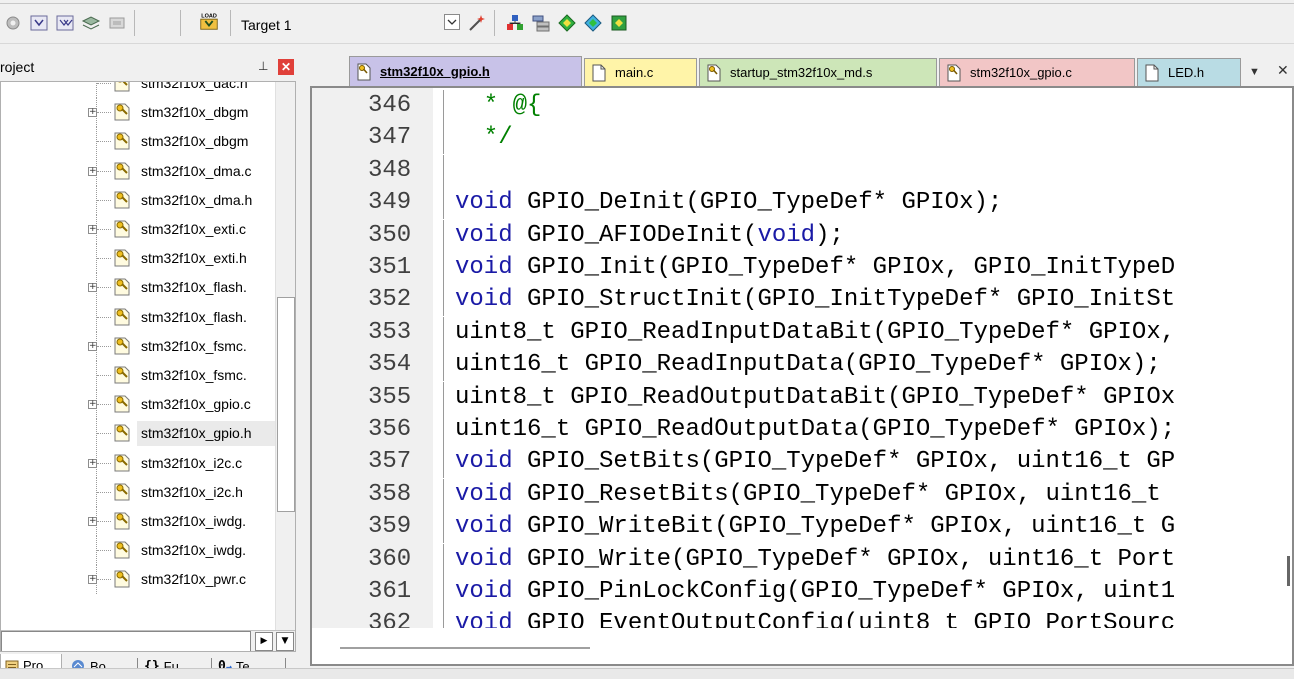  What do you see at coordinates (195, 141) in the screenshot?
I see `tree-item-label: stm32f10x_dbgm` at bounding box center [195, 141].